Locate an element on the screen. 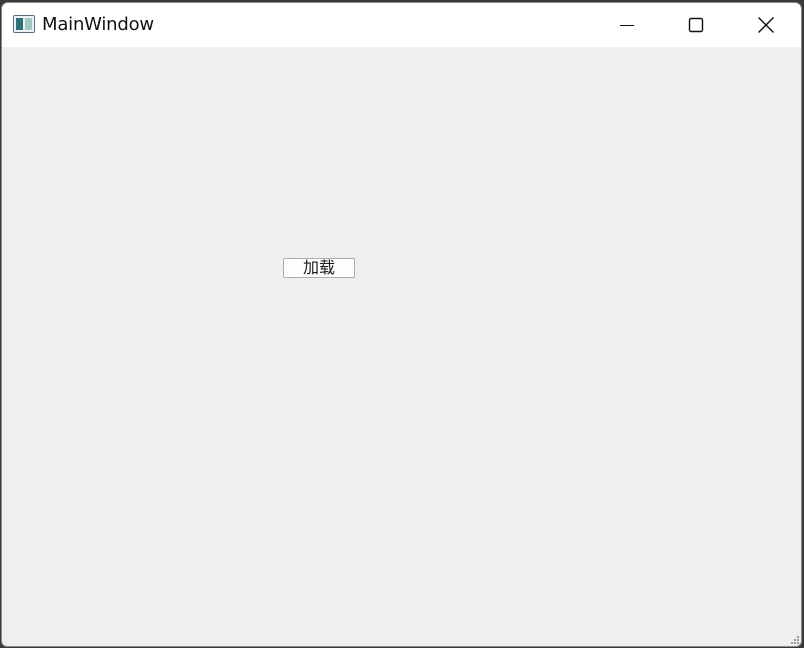 The image size is (804, 648). window-title: MainWindow is located at coordinates (98, 24).